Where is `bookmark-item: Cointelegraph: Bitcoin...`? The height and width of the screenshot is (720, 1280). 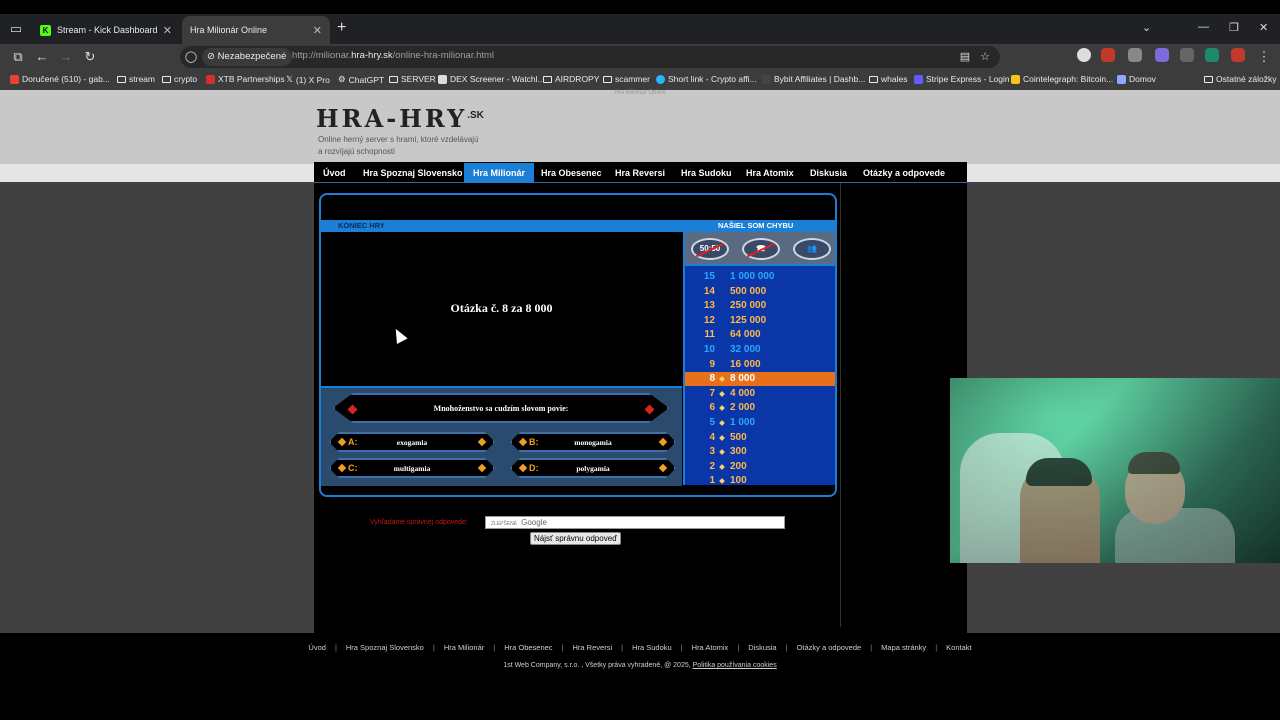 bookmark-item: Cointelegraph: Bitcoin... is located at coordinates (1062, 79).